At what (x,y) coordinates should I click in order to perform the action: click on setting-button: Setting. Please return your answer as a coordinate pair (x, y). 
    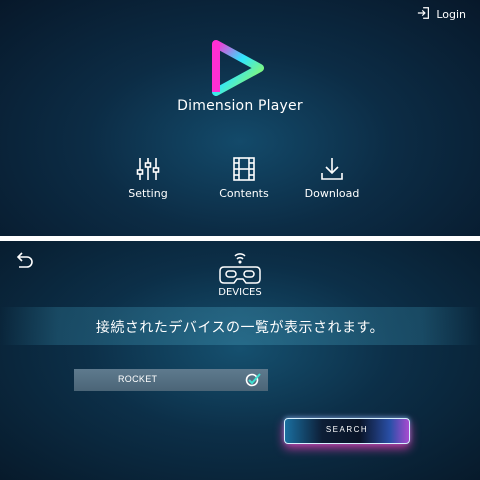
    Looking at the image, I should click on (148, 178).